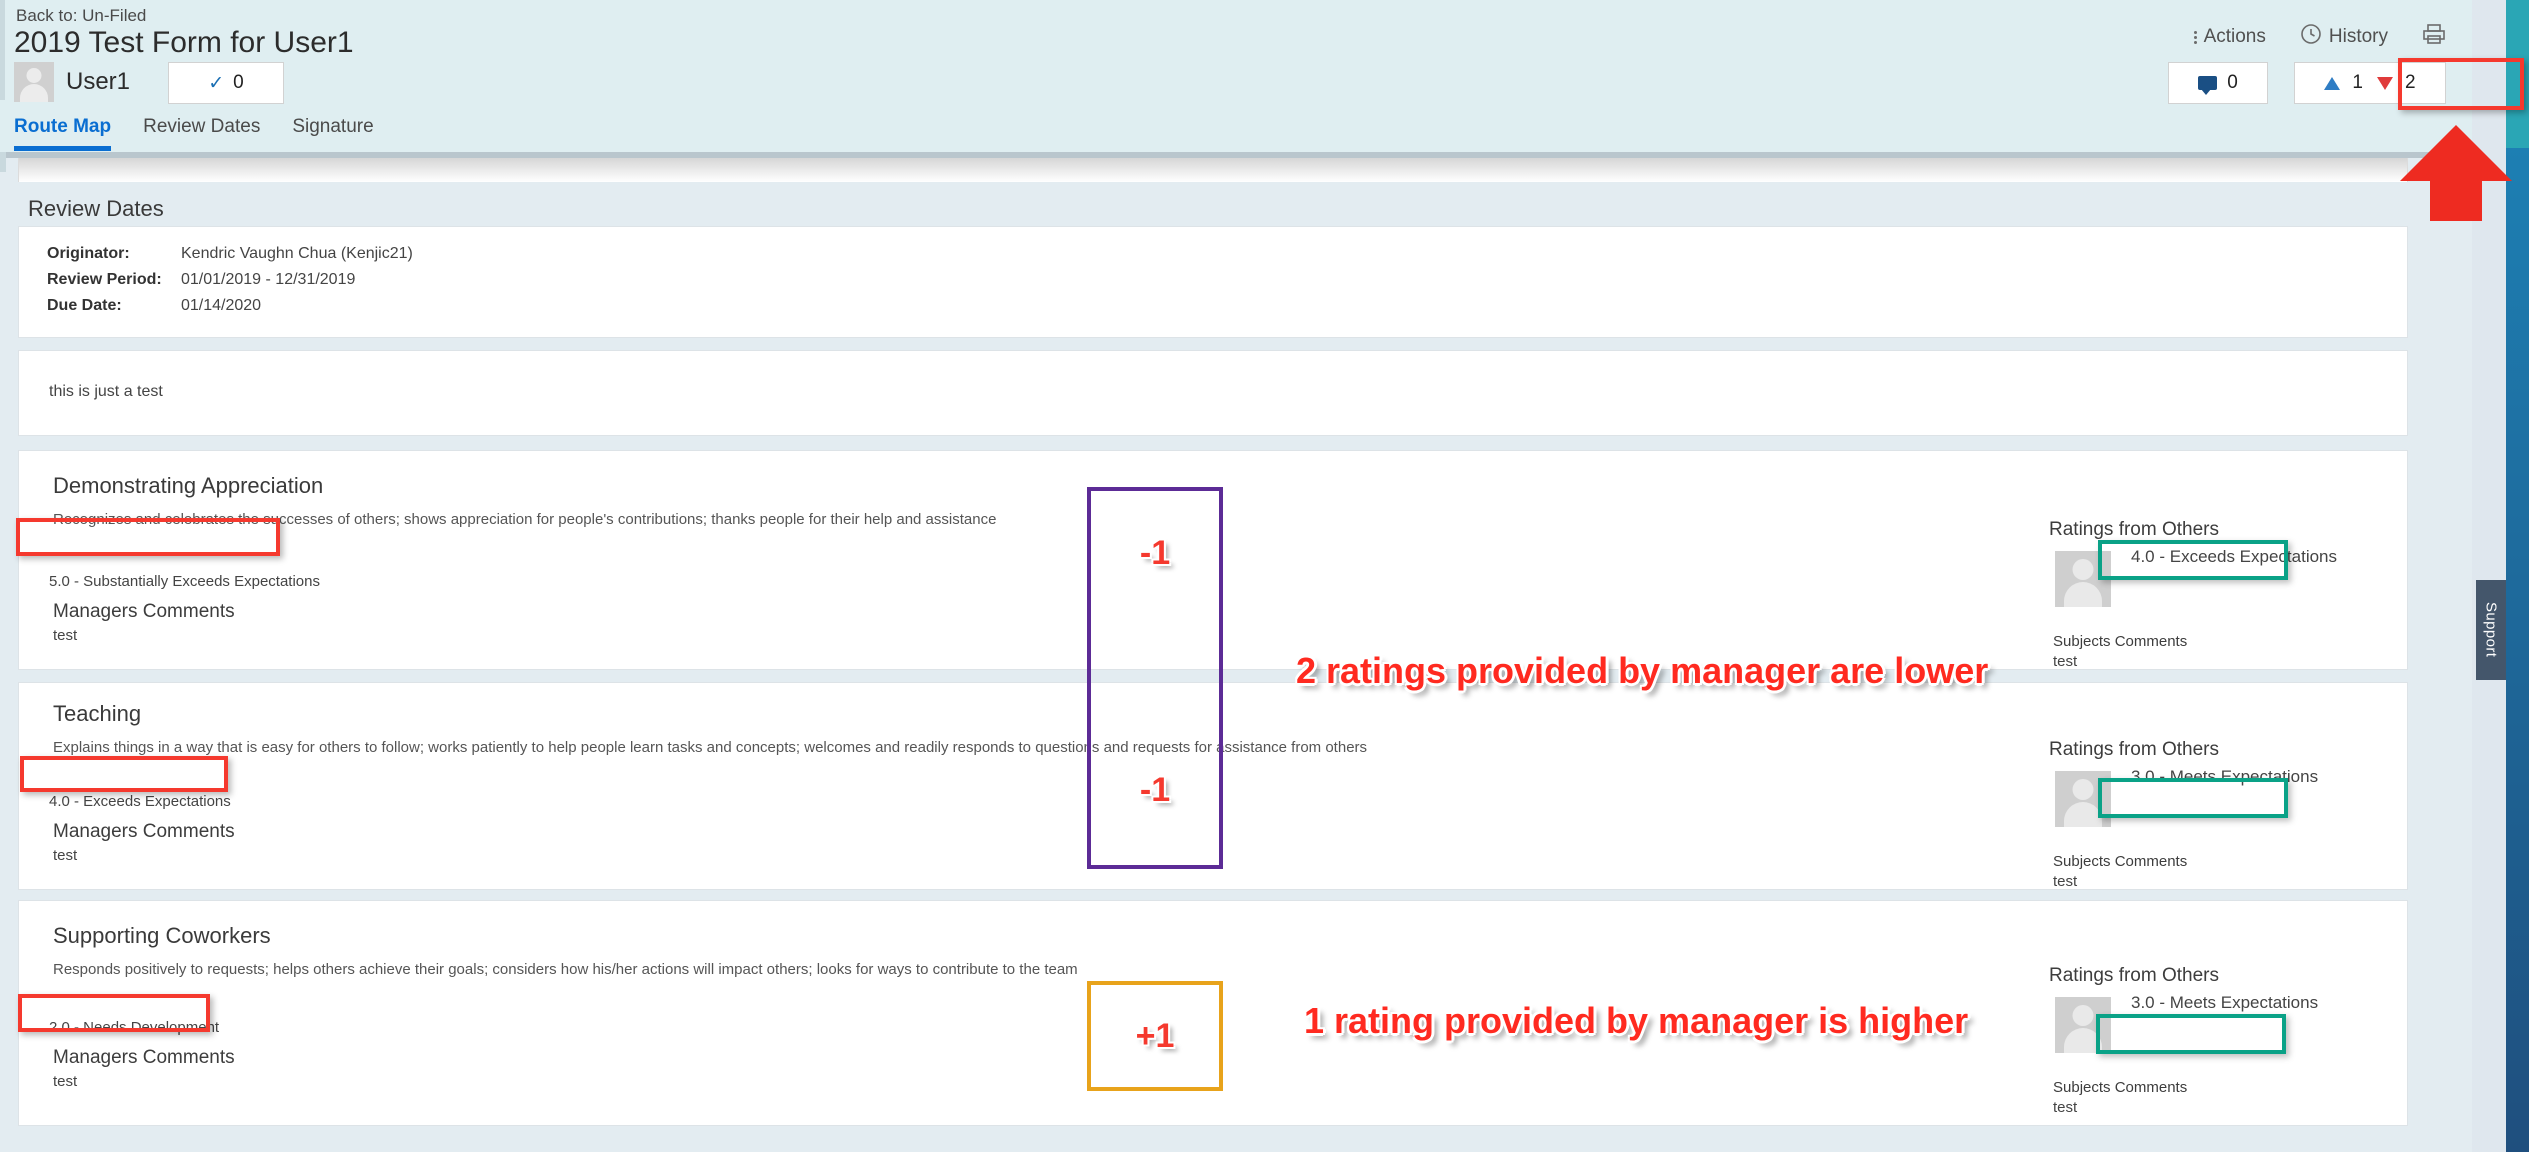 The image size is (2529, 1152). Describe the element at coordinates (134, 1027) in the screenshot. I see `manager-rating-value: 2.0 - Needs Development` at that location.